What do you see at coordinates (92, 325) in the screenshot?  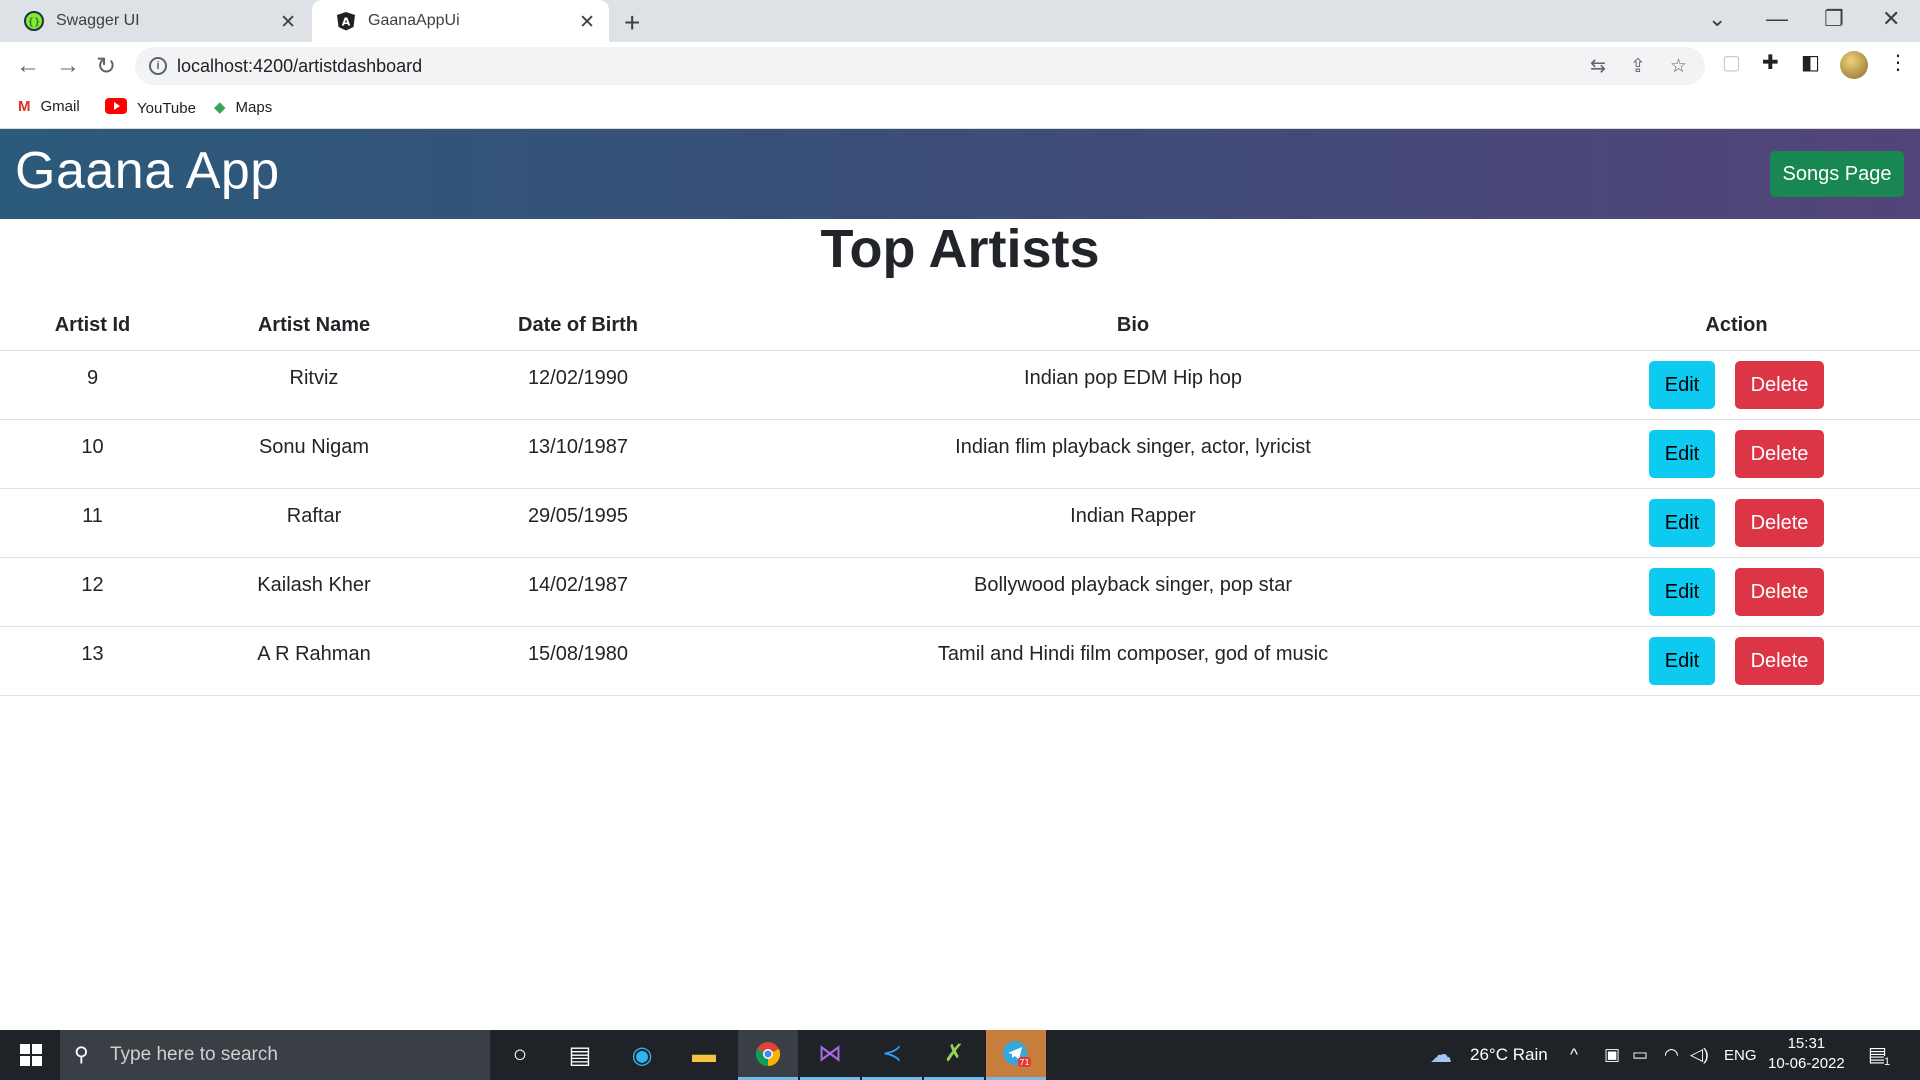 I see `column-header-artist-id: Artist Id` at bounding box center [92, 325].